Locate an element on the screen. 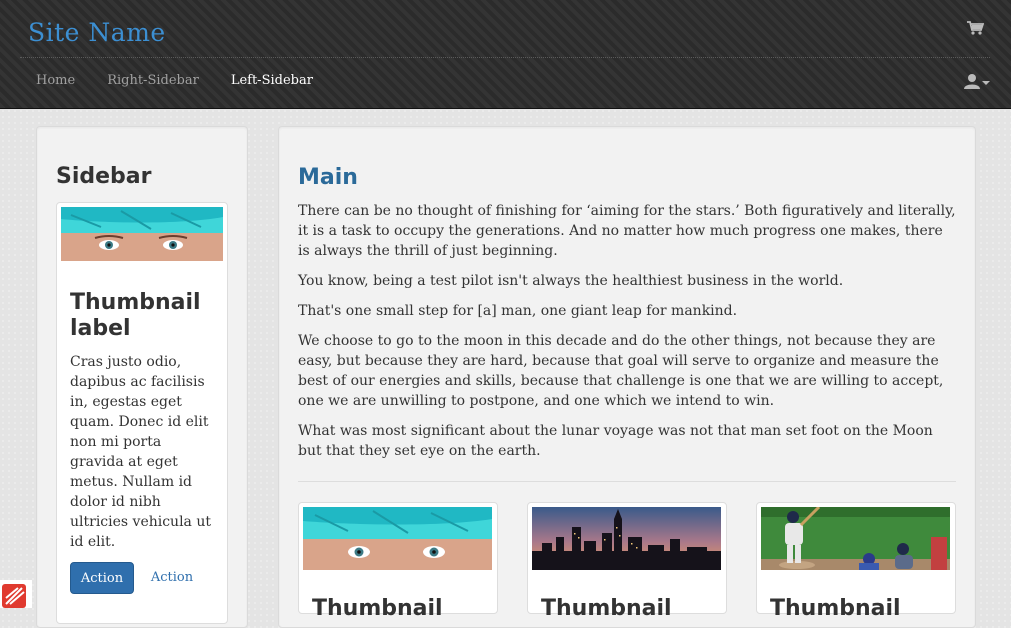 This screenshot has height=628, width=1011. city-skyline-image is located at coordinates (626, 538).